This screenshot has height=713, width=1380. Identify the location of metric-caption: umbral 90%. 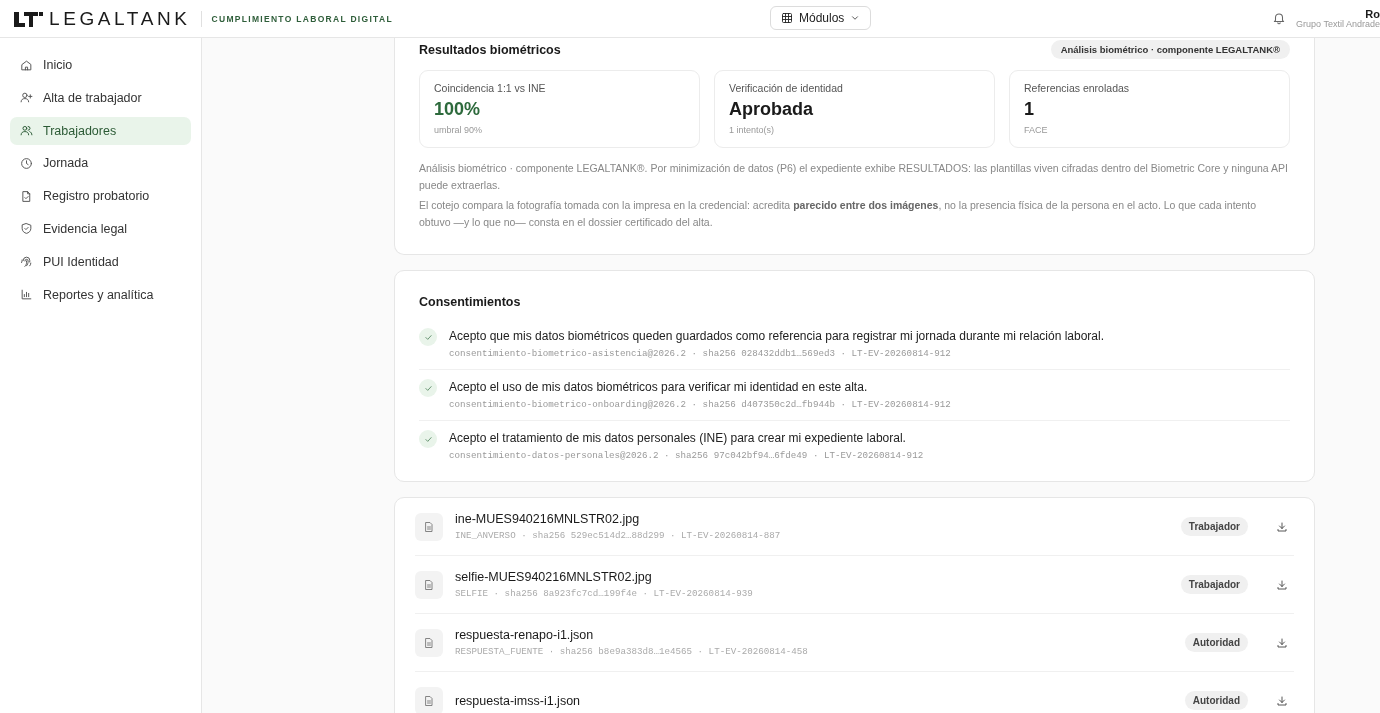
(459, 130).